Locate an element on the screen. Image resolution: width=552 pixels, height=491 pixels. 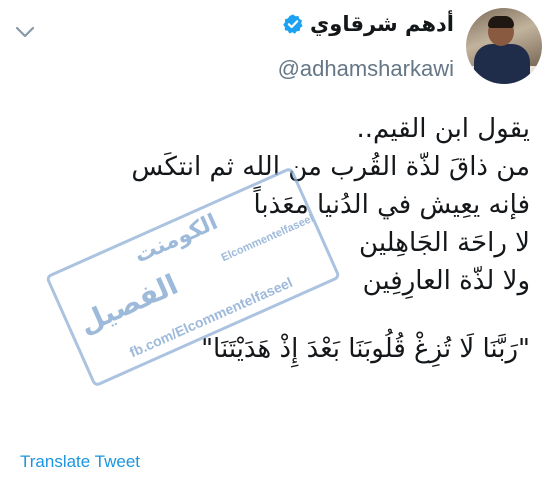
author-handle: @adhamsharkawi is located at coordinates (366, 69).